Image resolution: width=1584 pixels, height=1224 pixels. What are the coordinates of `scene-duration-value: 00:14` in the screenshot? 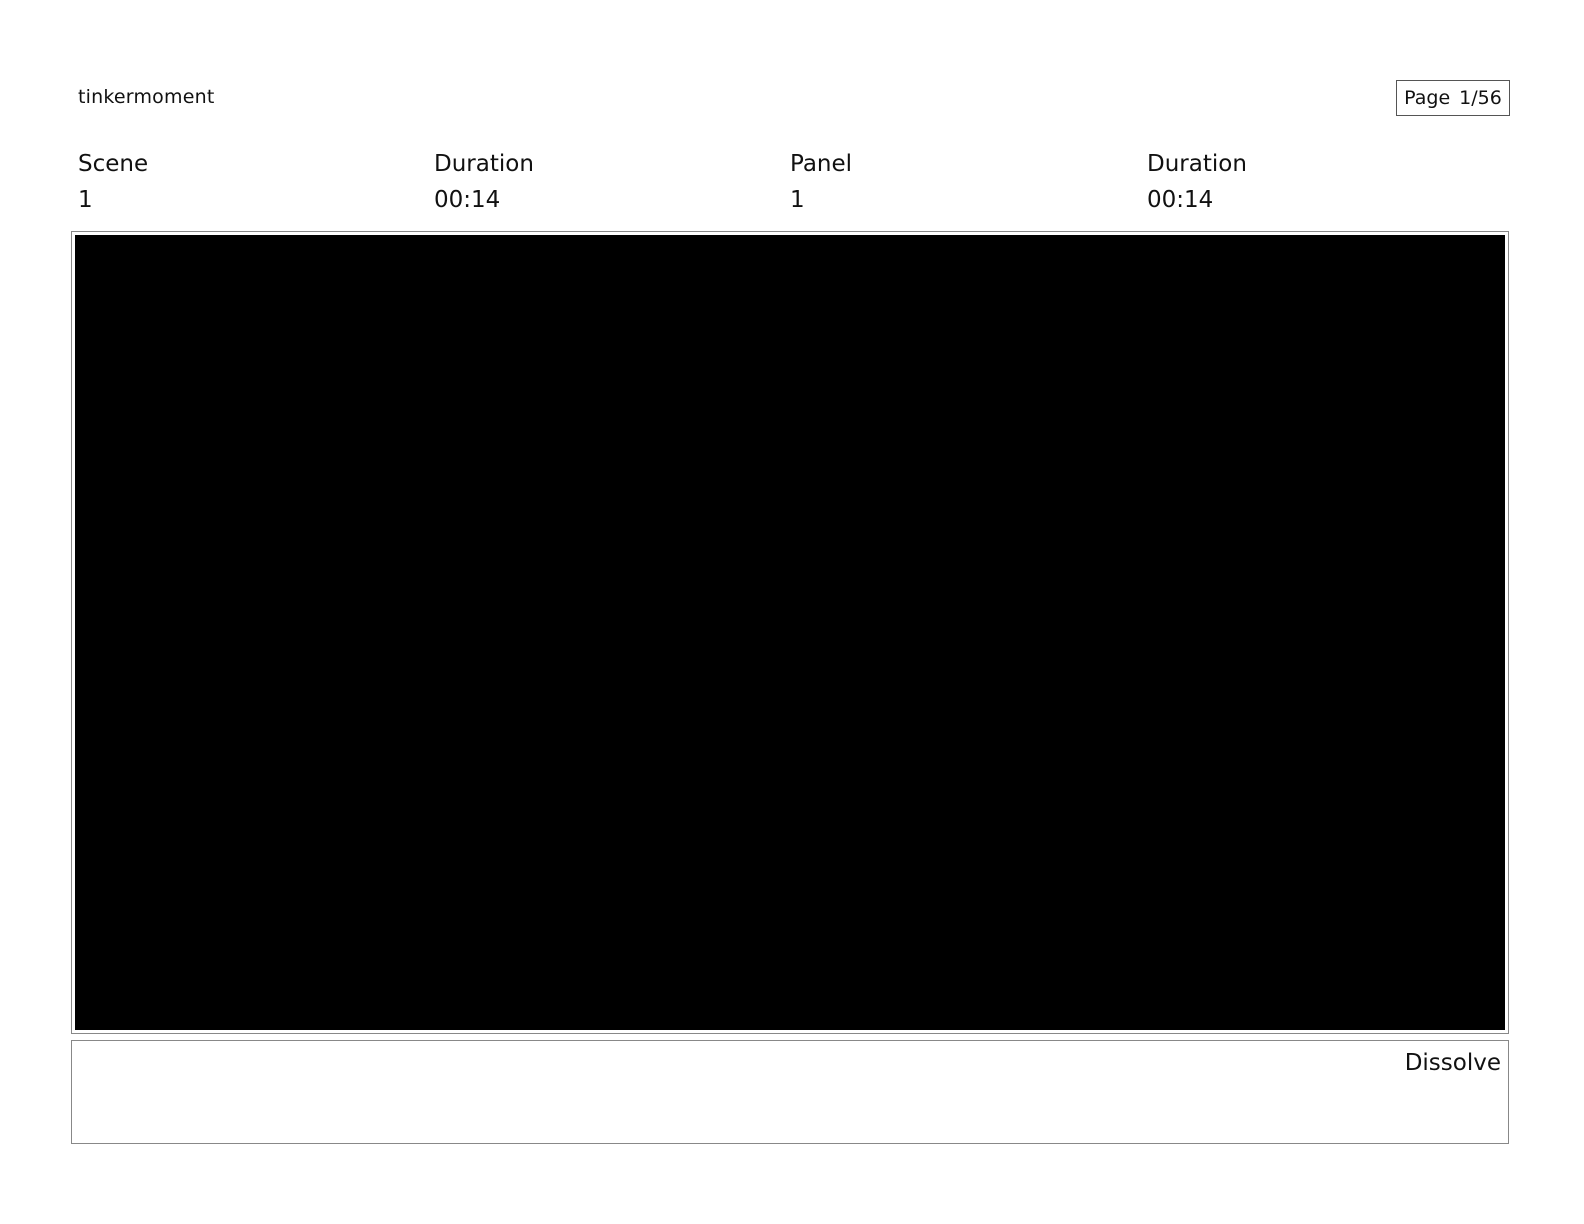 It's located at (467, 200).